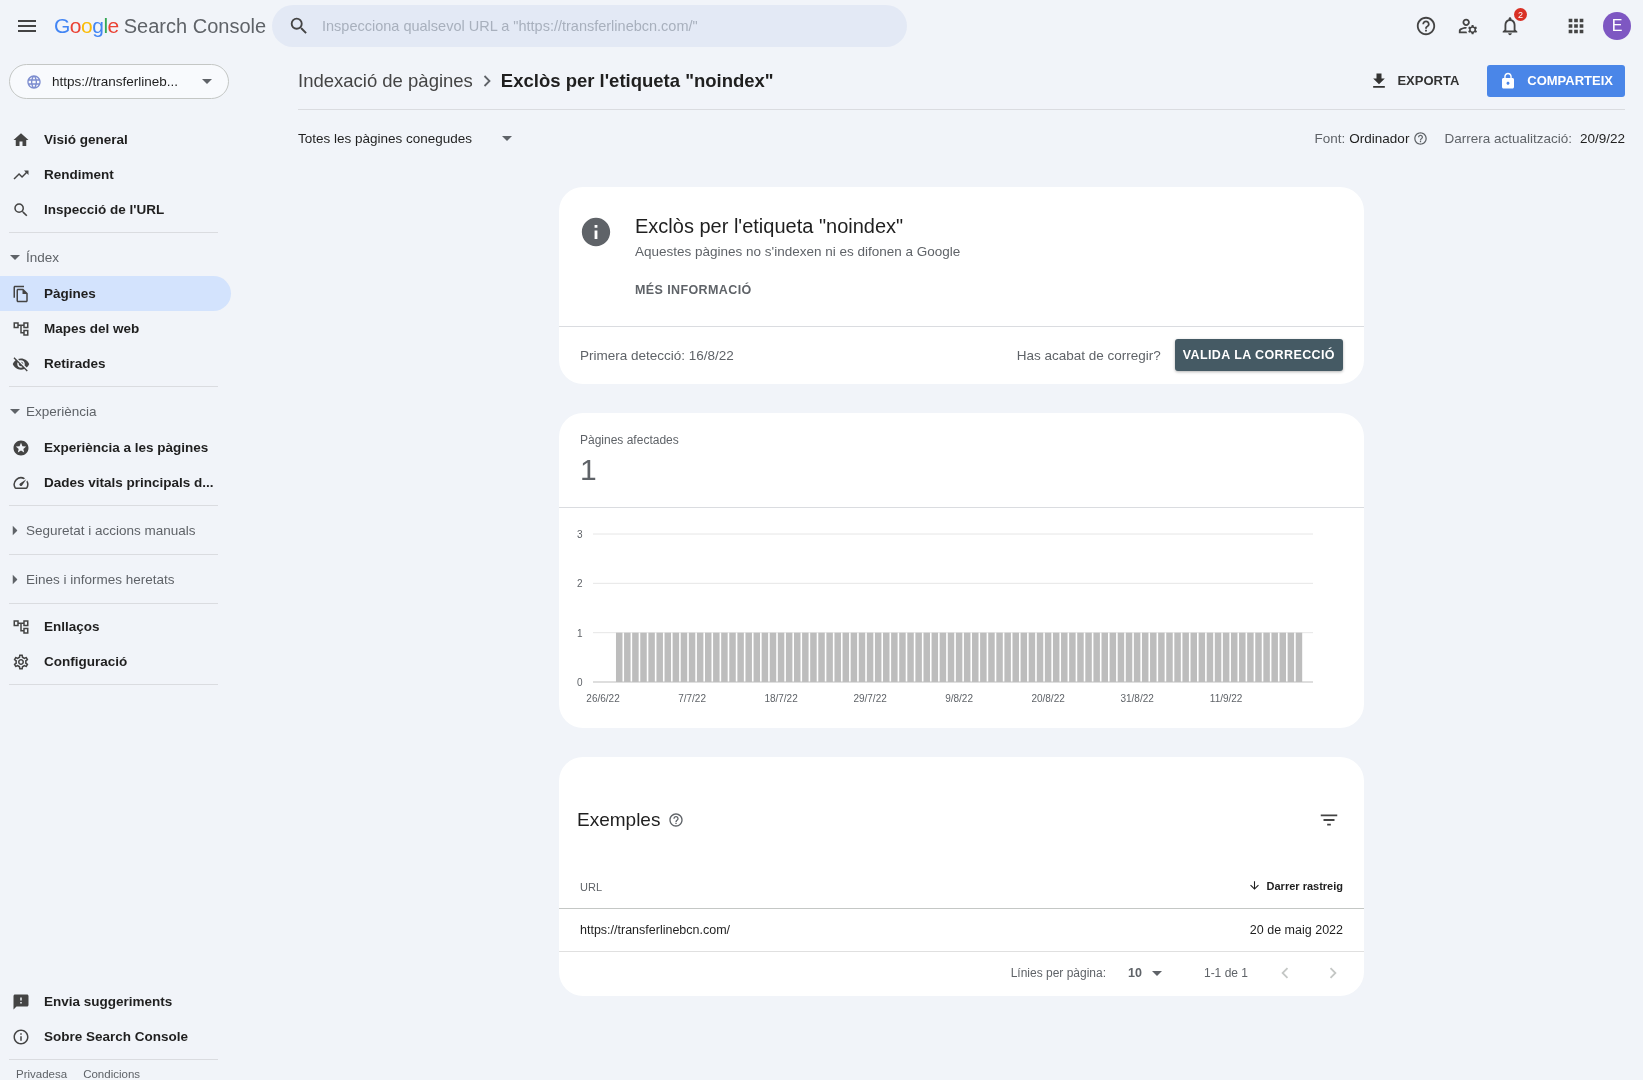 The width and height of the screenshot is (1643, 1080). I want to click on globe-icon, so click(34, 81).